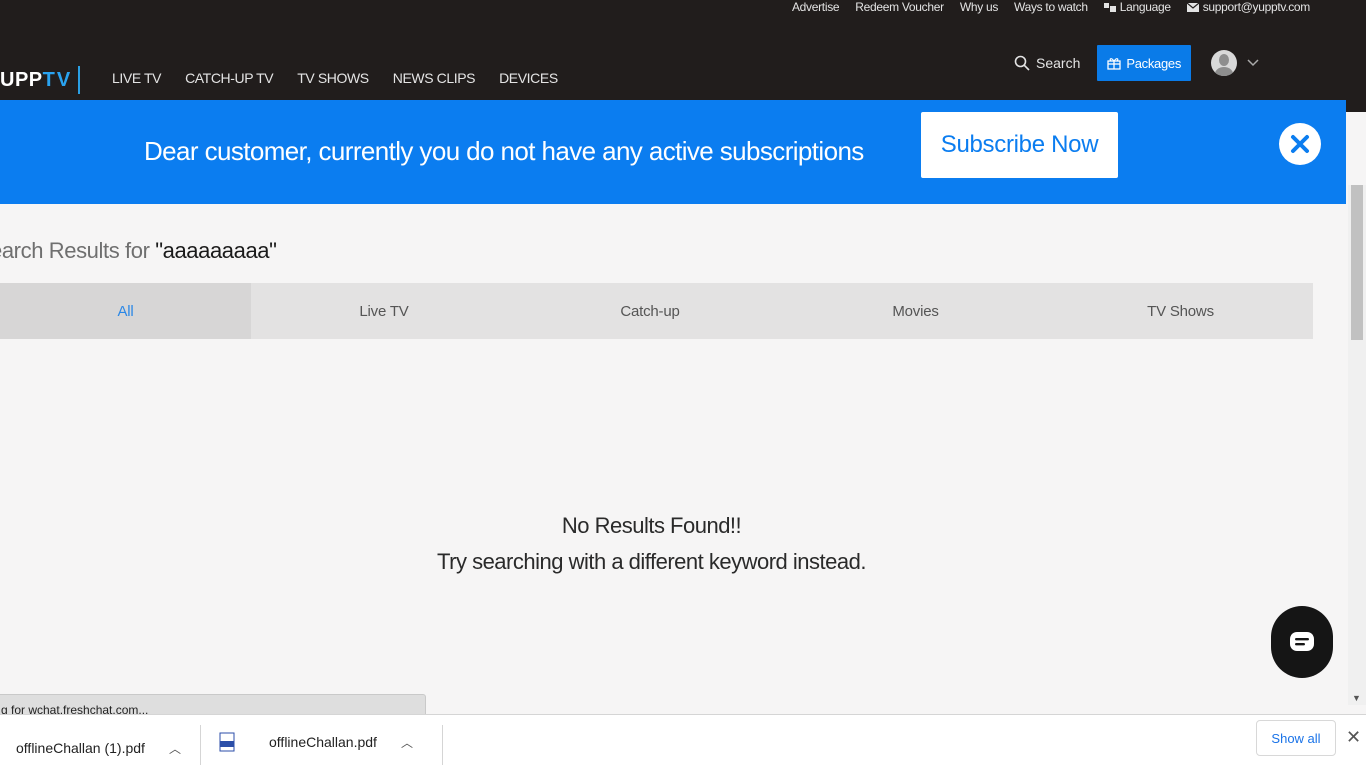 The width and height of the screenshot is (1366, 768). I want to click on chat-icon, so click(1302, 641).